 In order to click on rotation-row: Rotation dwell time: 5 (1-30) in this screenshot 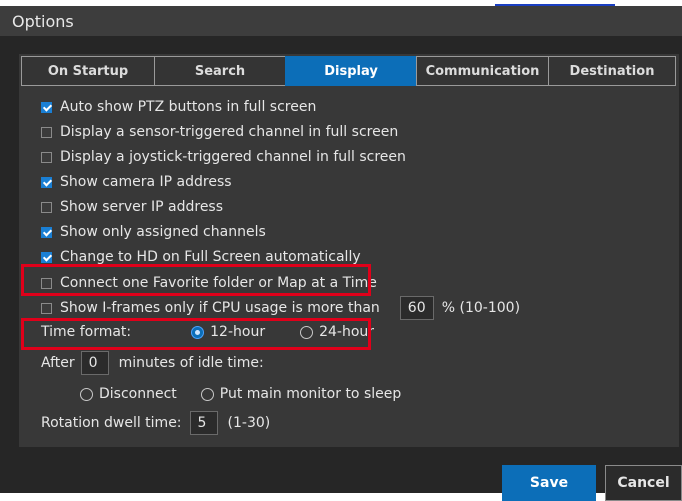, I will do `click(156, 423)`.